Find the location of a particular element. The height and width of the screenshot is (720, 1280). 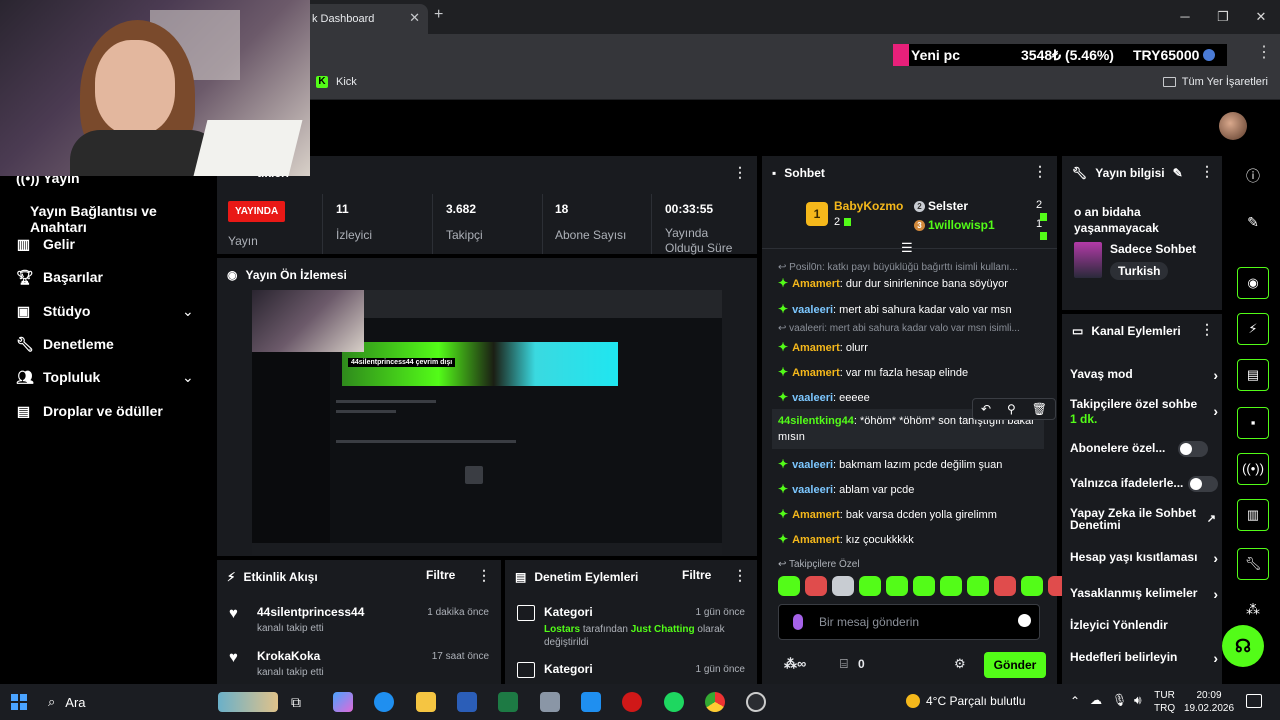

minimize-icon: ─ is located at coordinates (1185, 17).